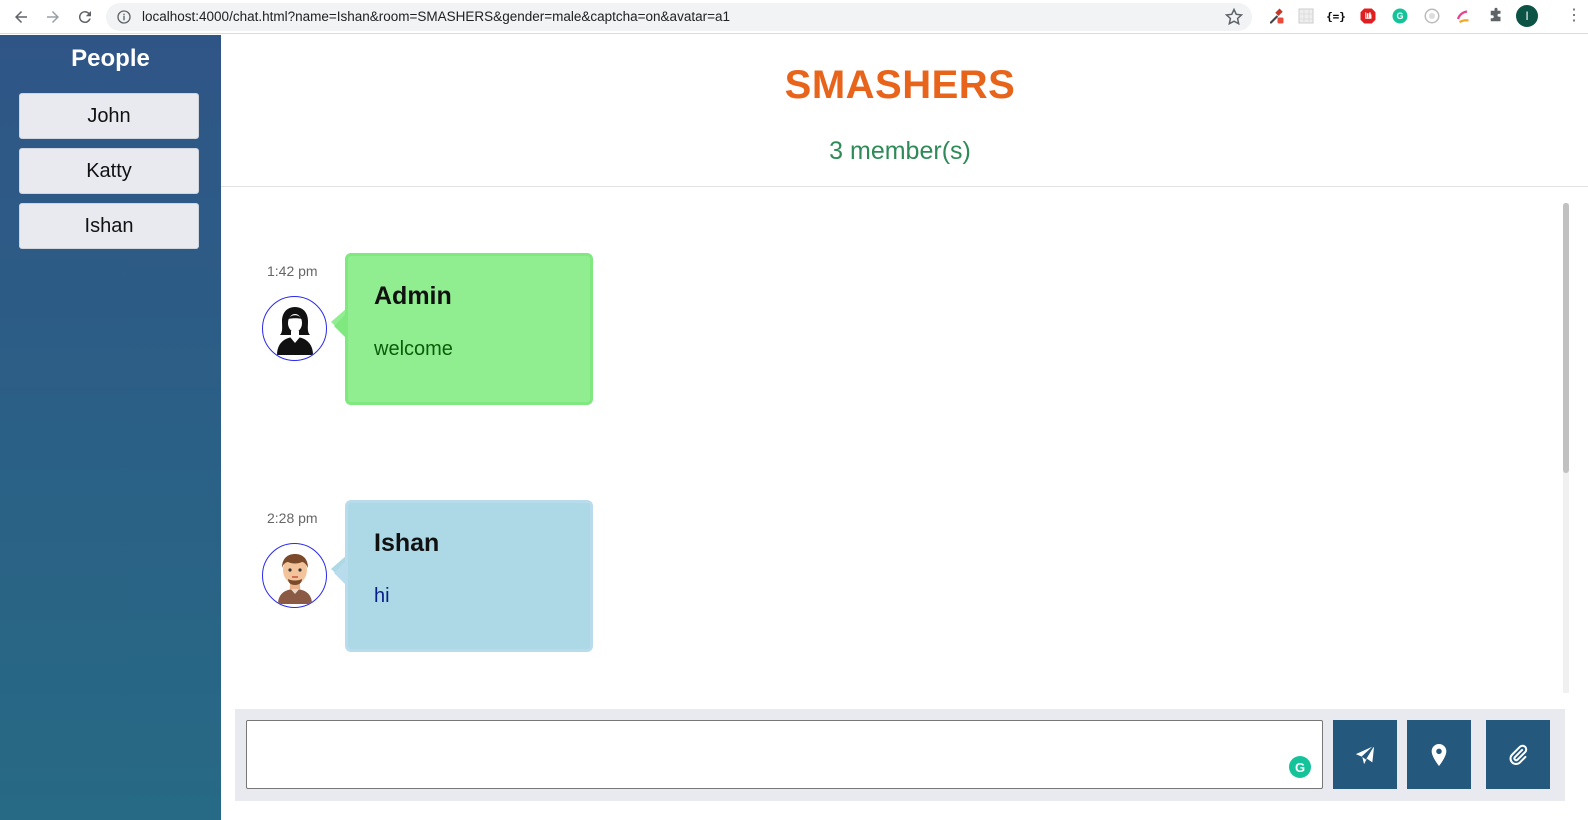 The image size is (1588, 820). I want to click on info-icon, so click(124, 17).